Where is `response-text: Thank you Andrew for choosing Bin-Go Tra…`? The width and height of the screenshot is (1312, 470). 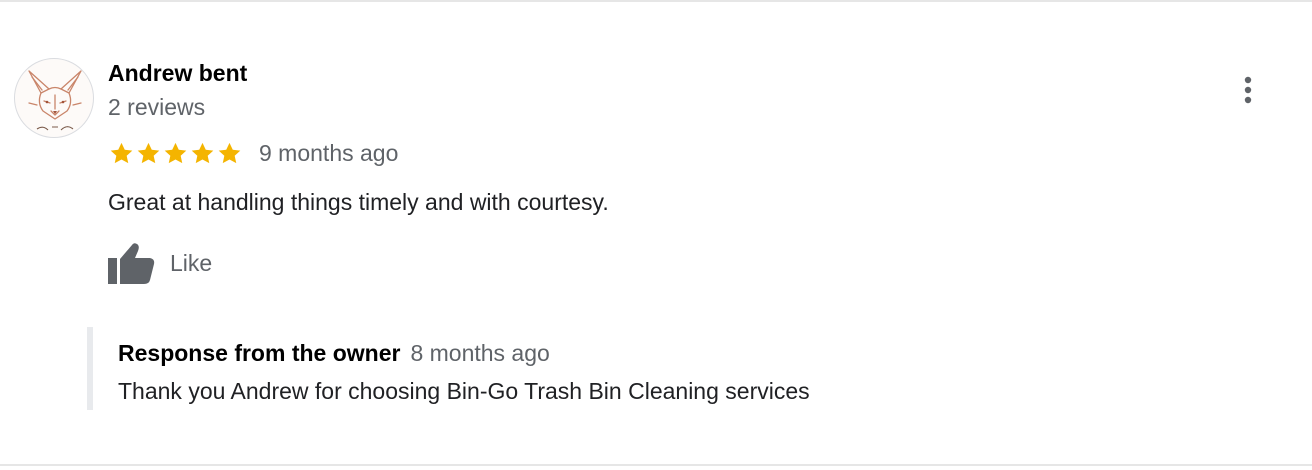
response-text: Thank you Andrew for choosing Bin-Go Tra… is located at coordinates (464, 391).